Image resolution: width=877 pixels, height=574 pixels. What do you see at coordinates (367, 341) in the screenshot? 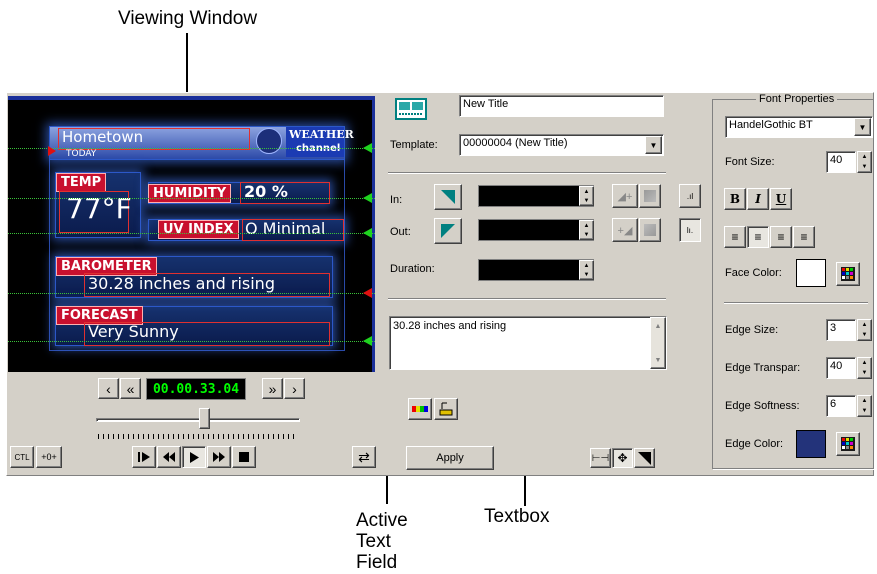
I see `line-marker-5-icon` at bounding box center [367, 341].